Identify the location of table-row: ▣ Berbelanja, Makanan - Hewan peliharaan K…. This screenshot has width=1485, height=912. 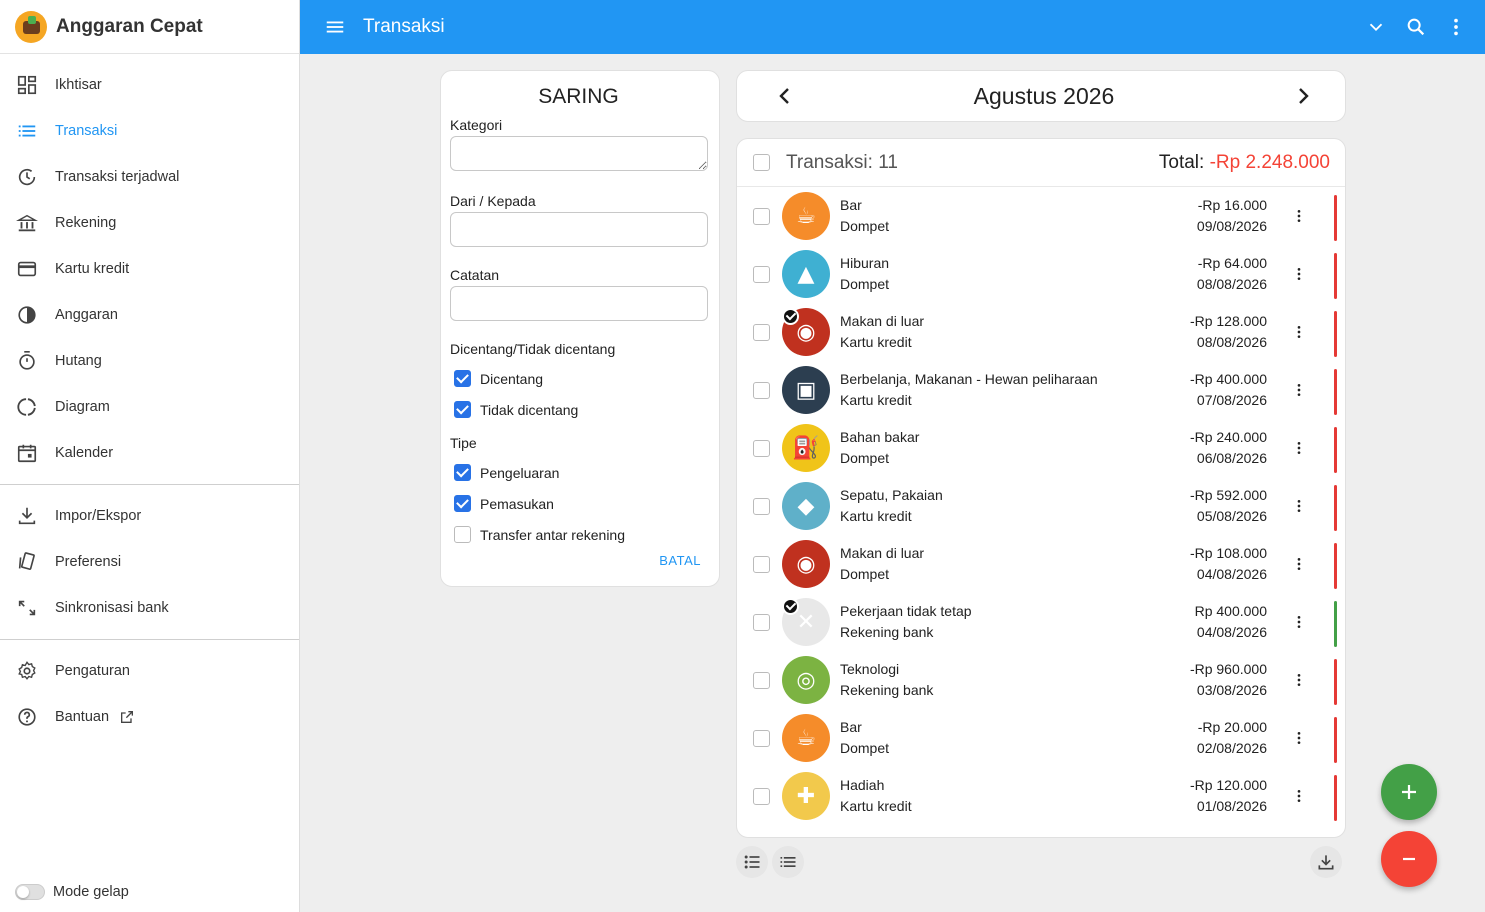
(1041, 390).